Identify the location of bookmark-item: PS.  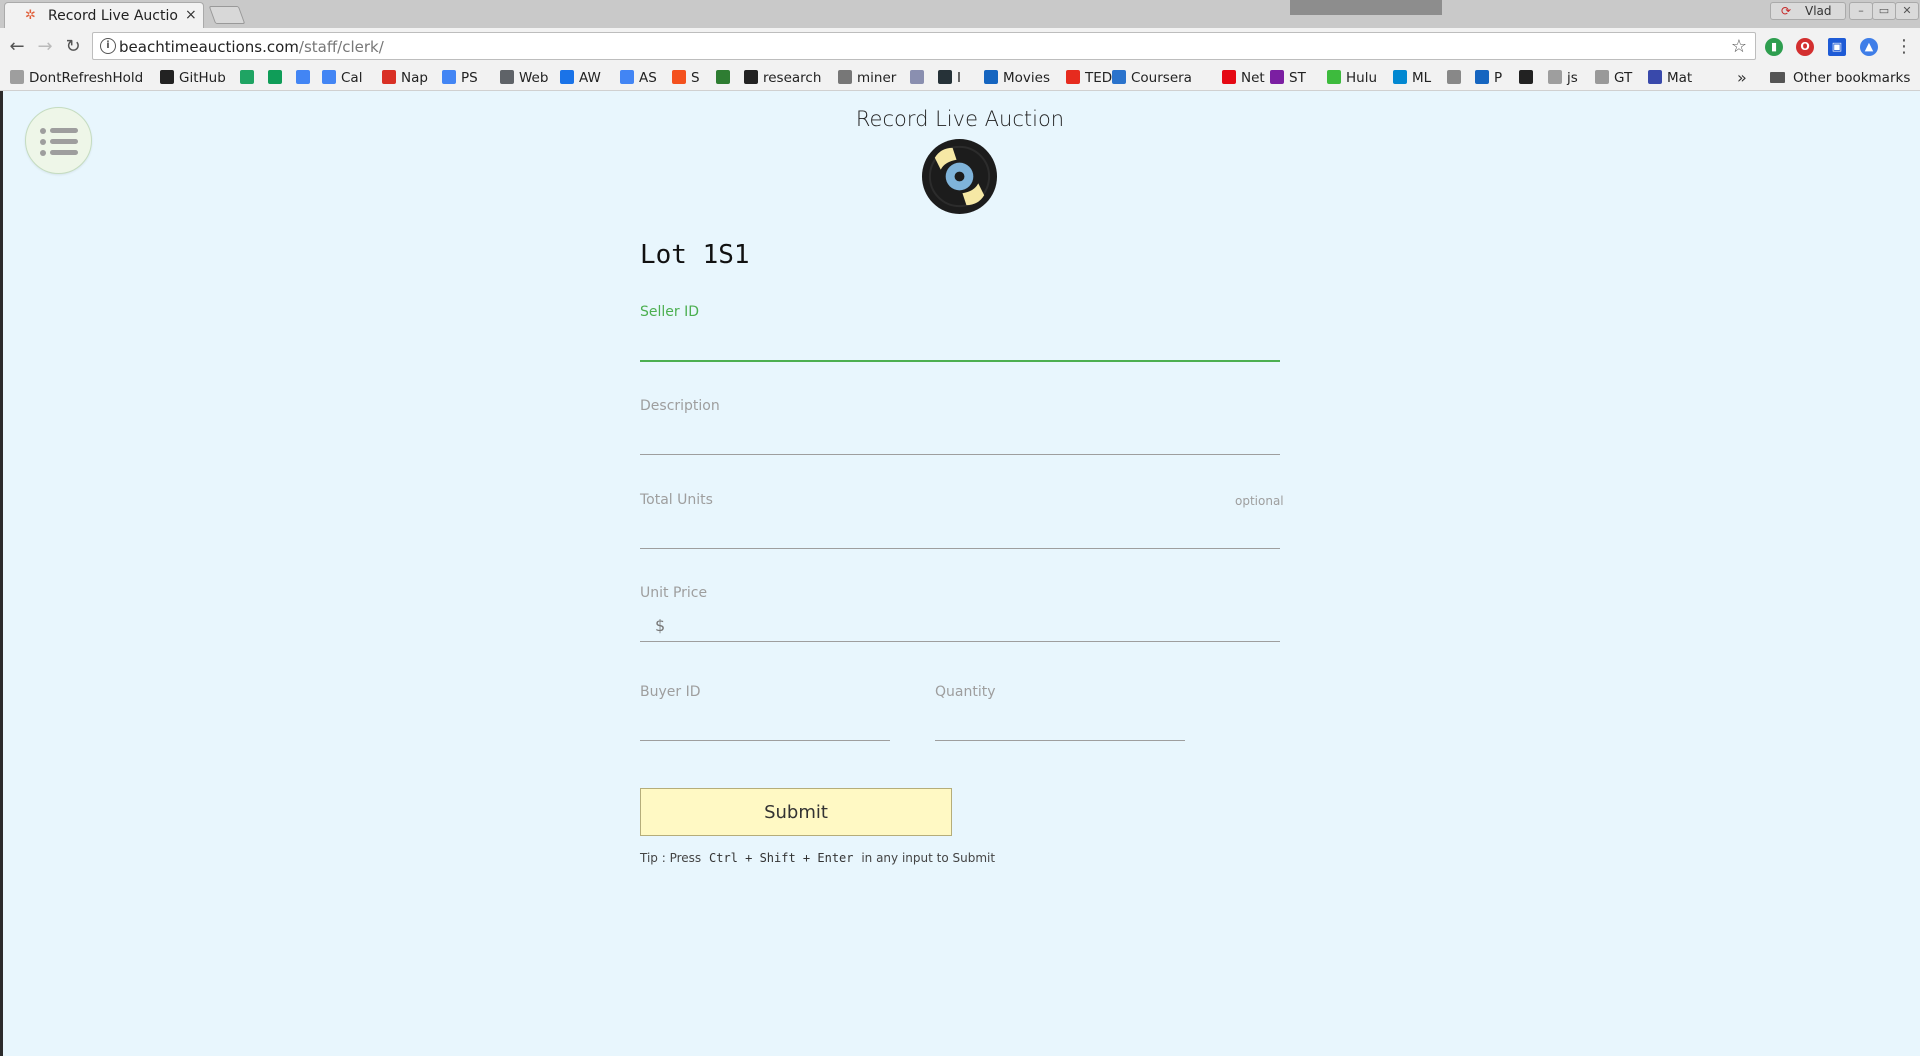
(460, 78).